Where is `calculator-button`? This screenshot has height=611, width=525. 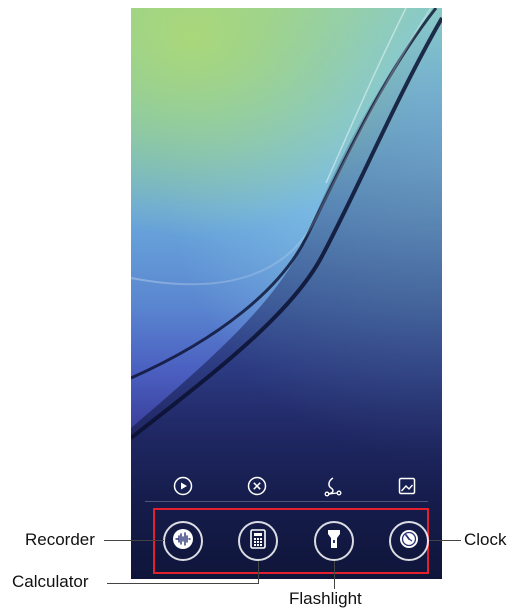
calculator-button is located at coordinates (258, 541).